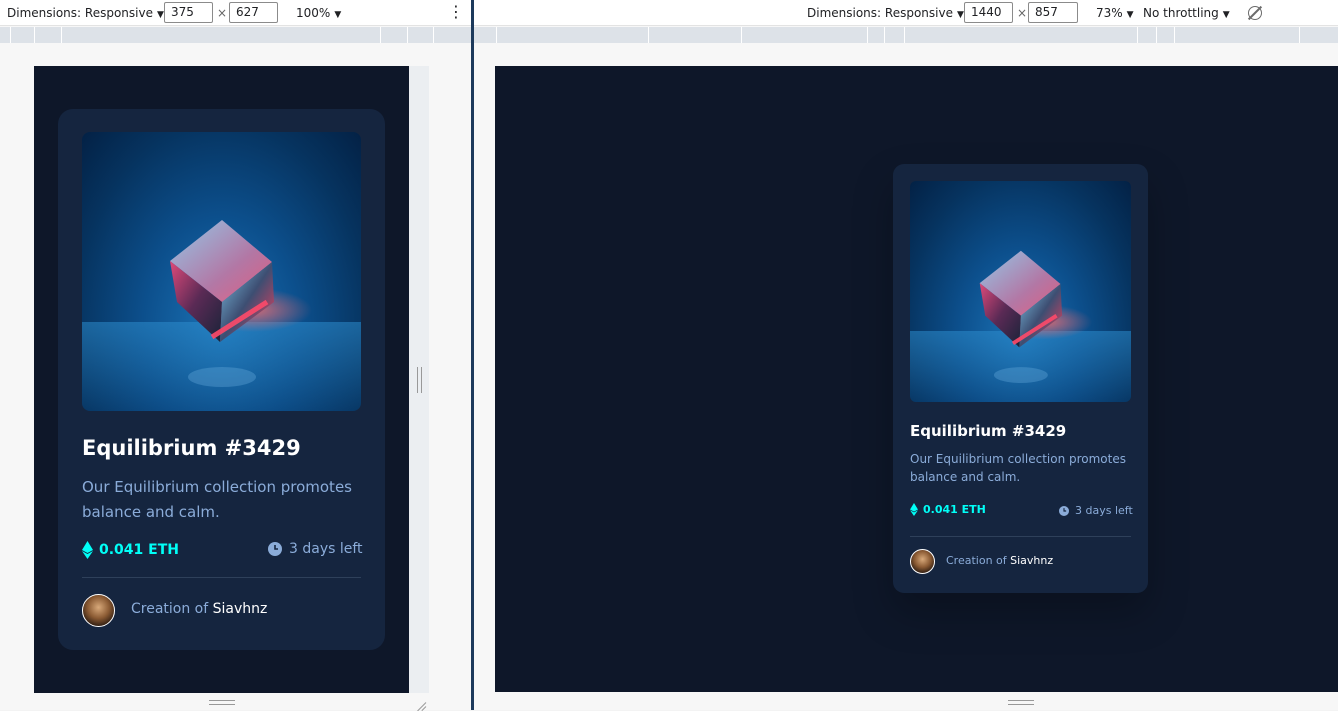  Describe the element at coordinates (1109, 13) in the screenshot. I see `zoom-label: 73%` at that location.